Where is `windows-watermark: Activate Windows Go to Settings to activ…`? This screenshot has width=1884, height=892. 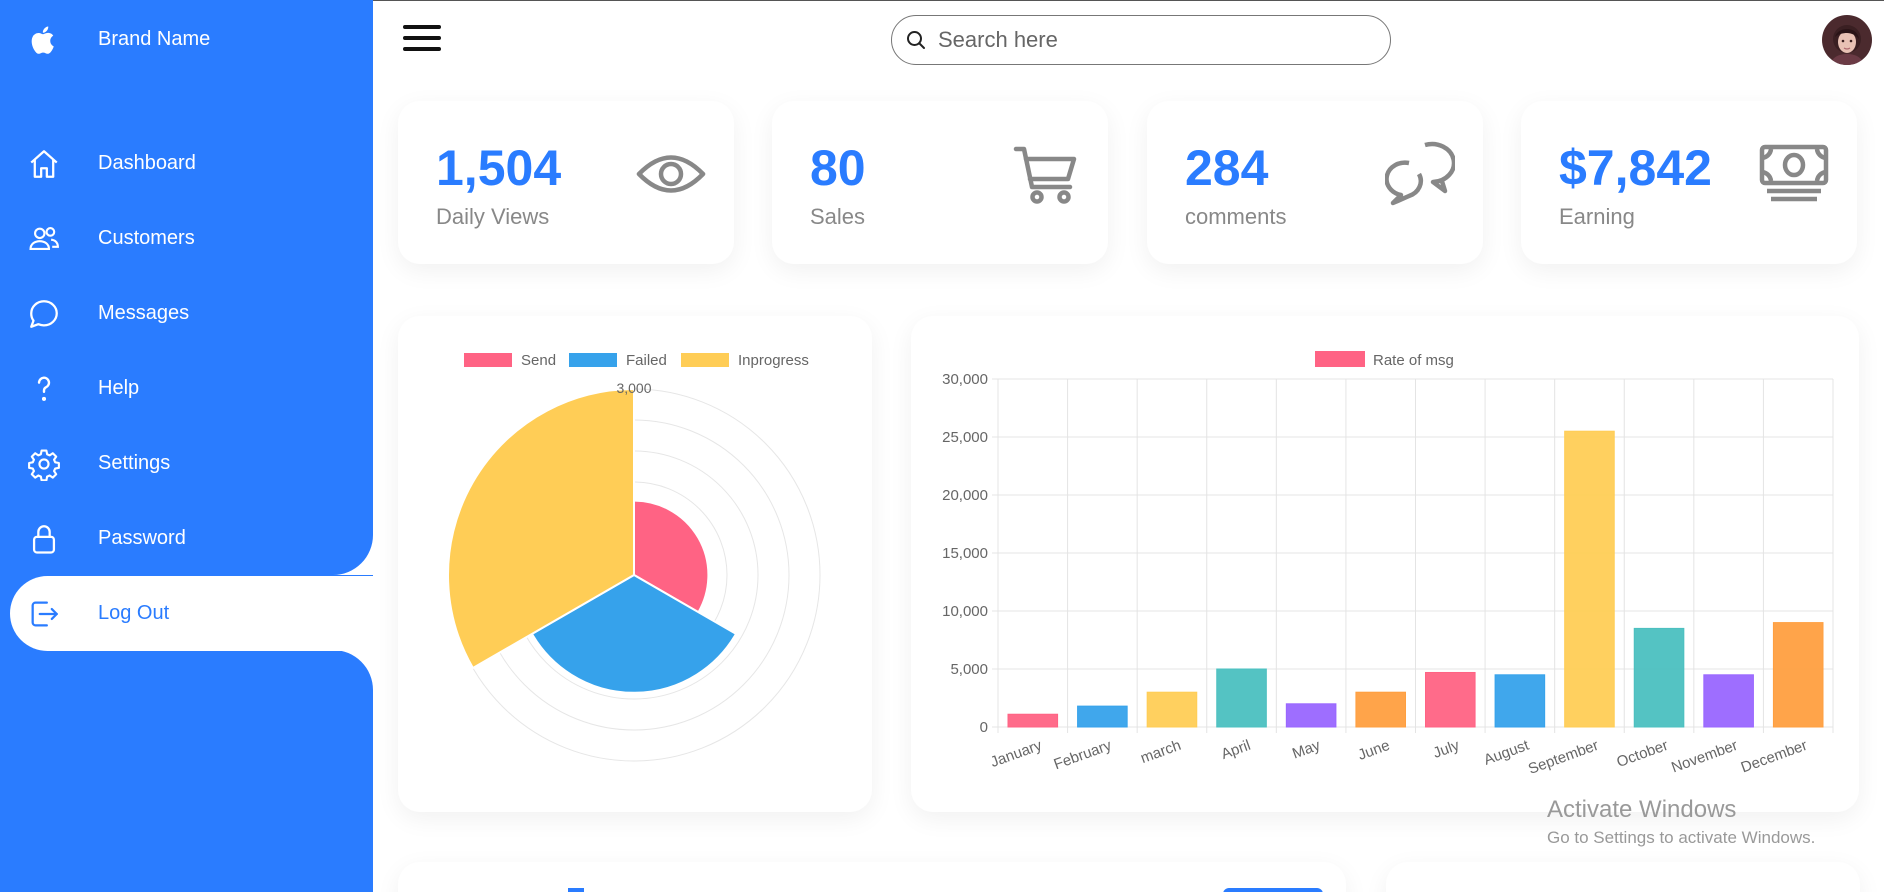
windows-watermark: Activate Windows Go to Settings to activ… is located at coordinates (1681, 822).